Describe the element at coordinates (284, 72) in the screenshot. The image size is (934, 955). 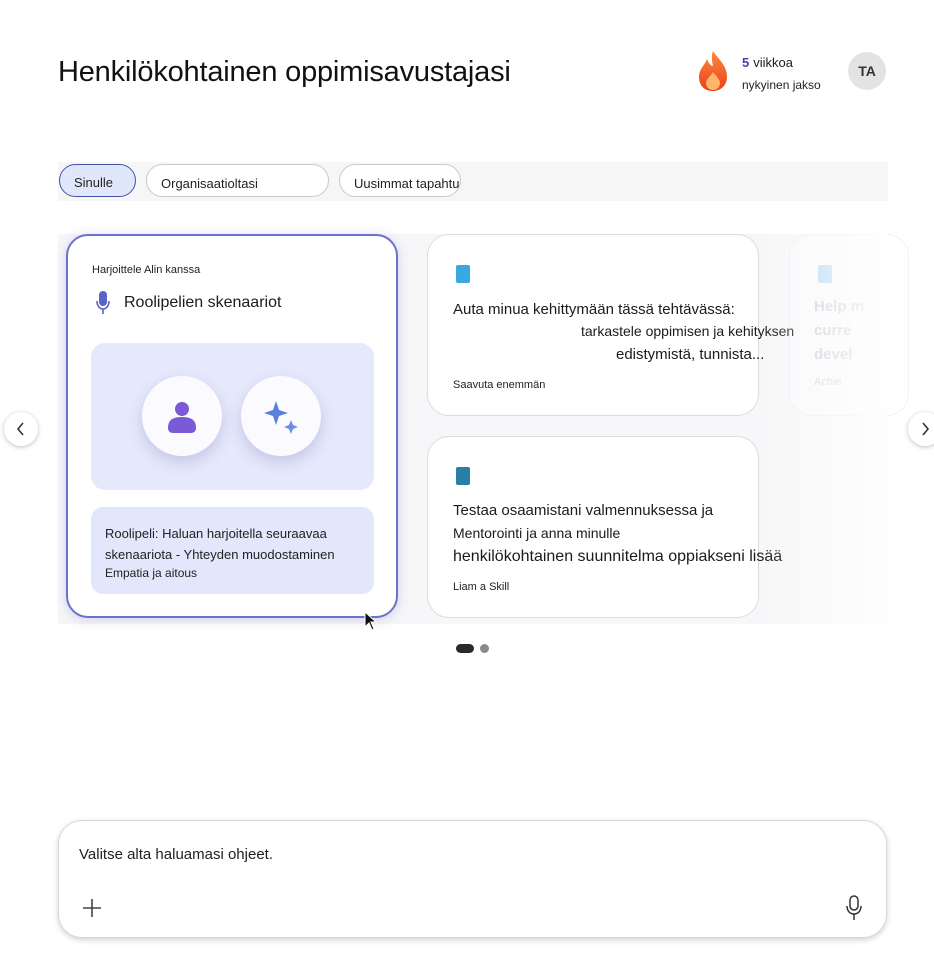
I see `page-title: Henkilökohtainen oppimisavustajasi` at that location.